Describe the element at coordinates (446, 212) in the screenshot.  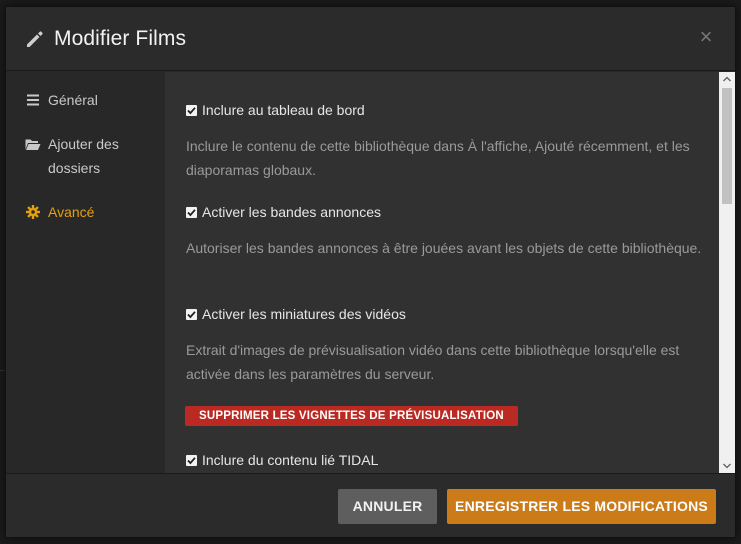
I see `checkbox-row: Activer les bandes annonces` at that location.